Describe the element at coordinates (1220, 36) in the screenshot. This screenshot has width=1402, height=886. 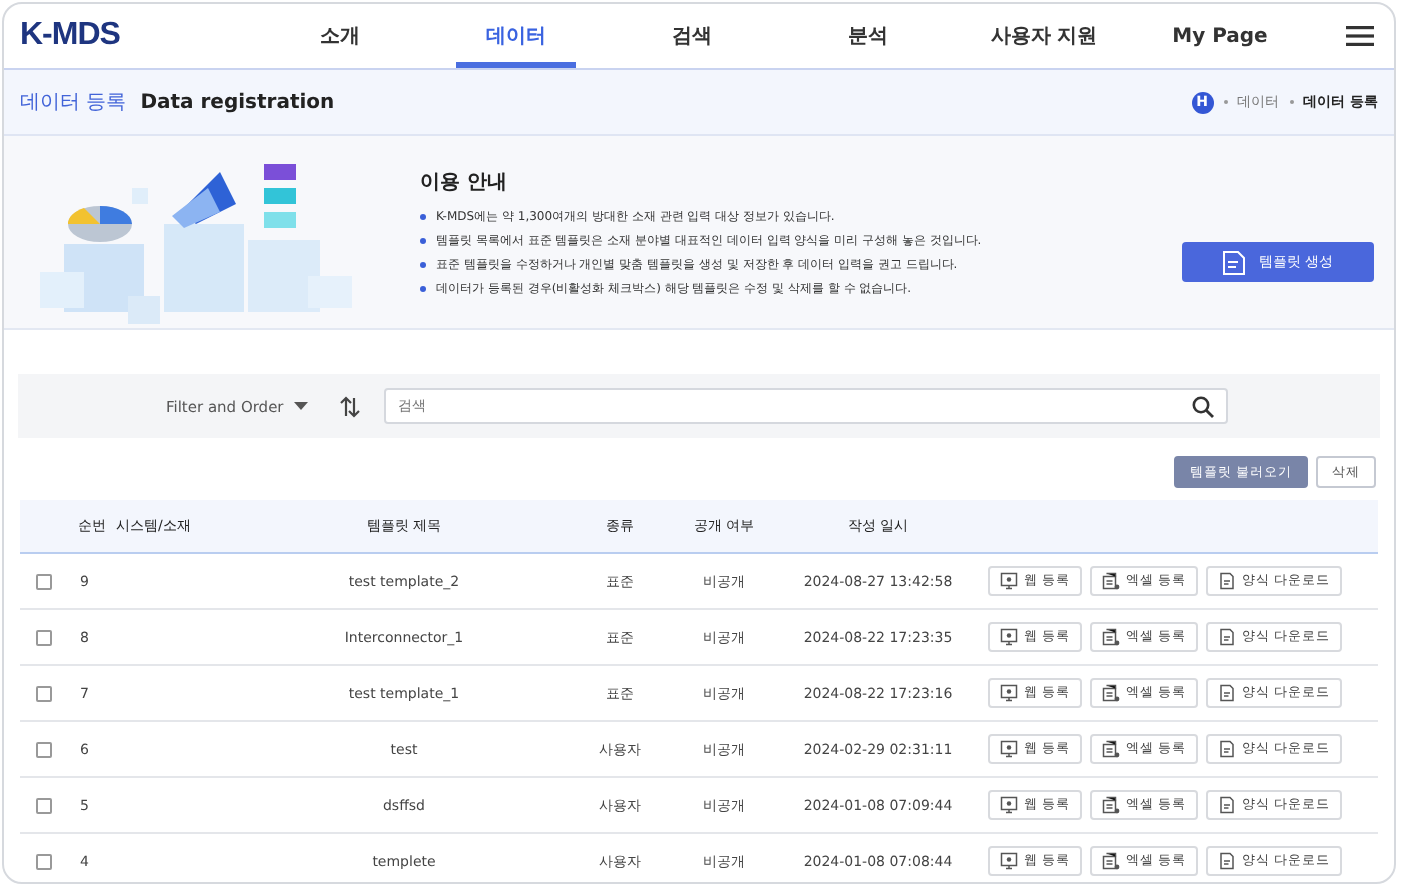
I see `nav-tab: My Page` at that location.